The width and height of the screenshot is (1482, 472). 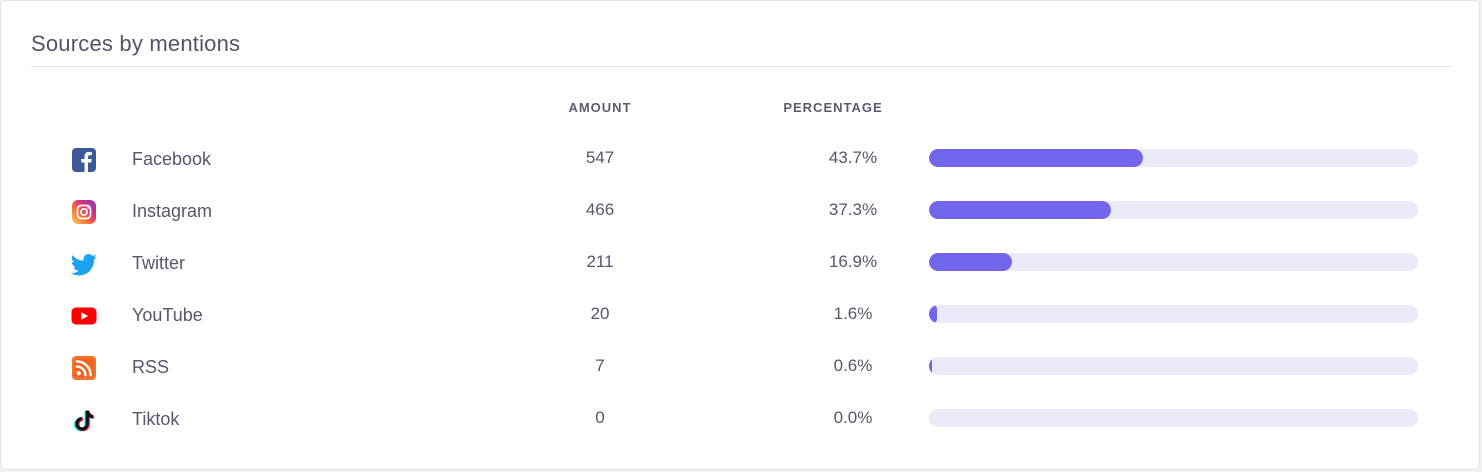 What do you see at coordinates (741, 226) in the screenshot?
I see `table-row: Instagram 466 37.3%` at bounding box center [741, 226].